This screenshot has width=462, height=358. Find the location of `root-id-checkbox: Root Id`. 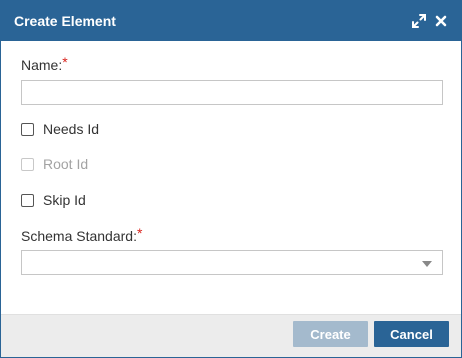

root-id-checkbox: Root Id is located at coordinates (54, 164).